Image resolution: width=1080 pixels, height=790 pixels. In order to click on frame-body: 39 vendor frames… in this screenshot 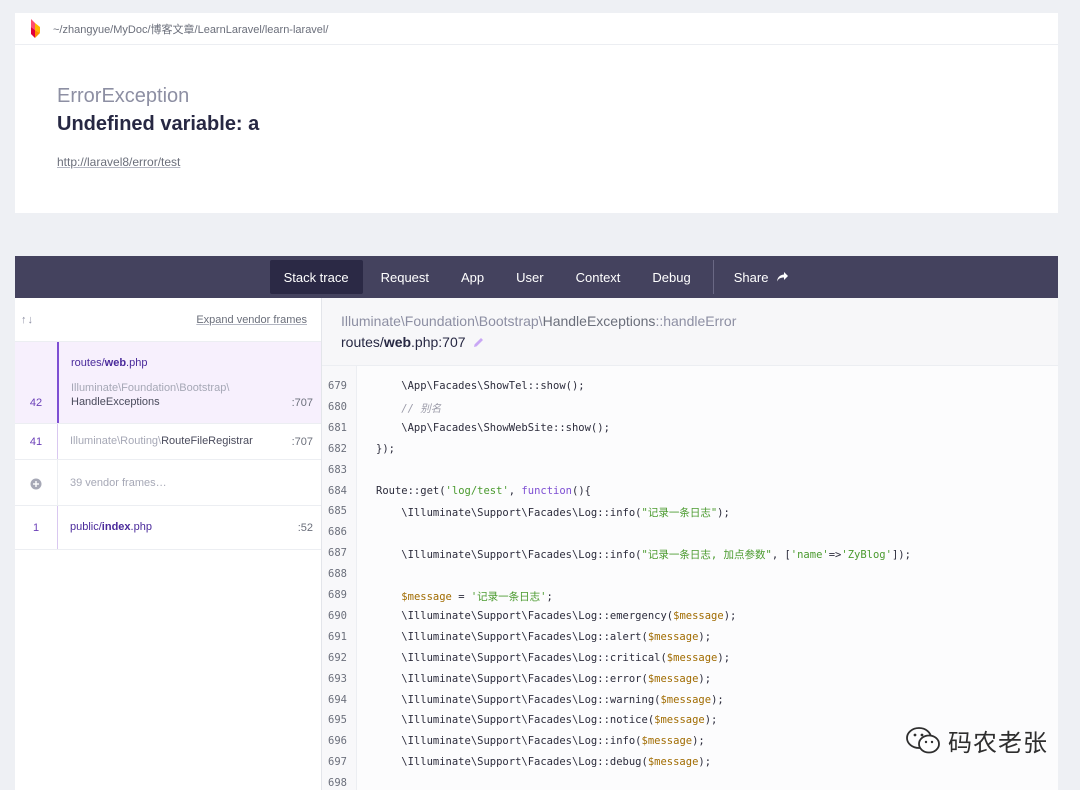, I will do `click(189, 482)`.